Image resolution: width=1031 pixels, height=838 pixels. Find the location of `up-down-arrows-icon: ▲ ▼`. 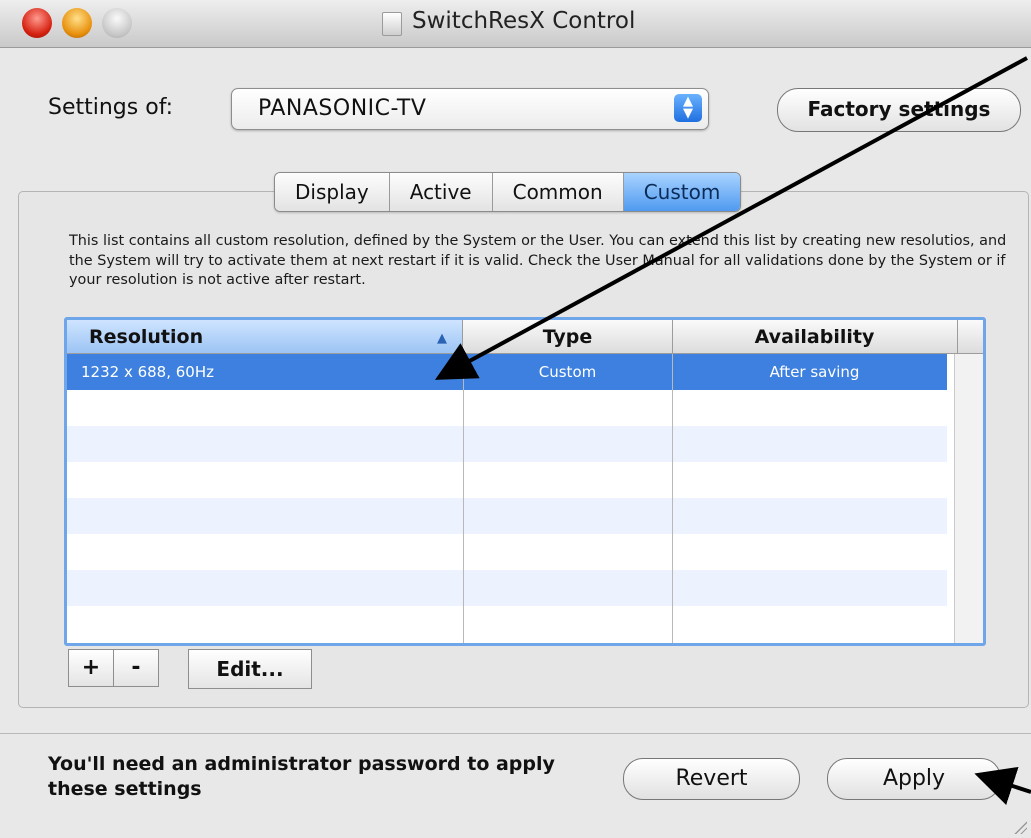

up-down-arrows-icon: ▲ ▼ is located at coordinates (688, 108).